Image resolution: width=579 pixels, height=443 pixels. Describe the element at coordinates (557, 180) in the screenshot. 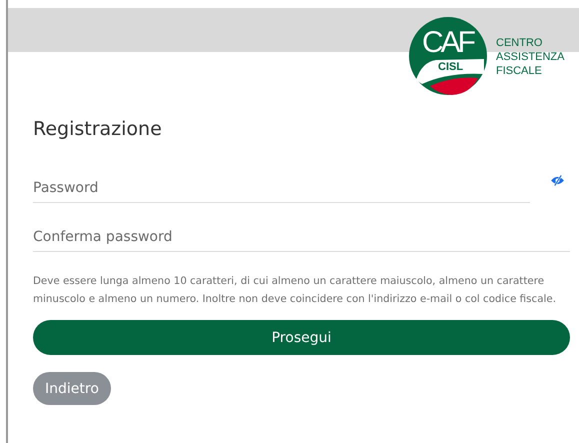

I see `eye-slash-icon` at that location.